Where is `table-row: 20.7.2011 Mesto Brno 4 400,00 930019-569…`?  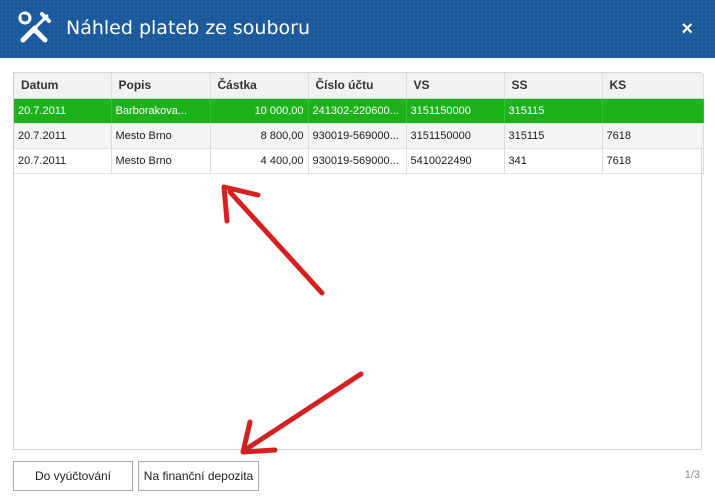 table-row: 20.7.2011 Mesto Brno 4 400,00 930019-569… is located at coordinates (359, 161).